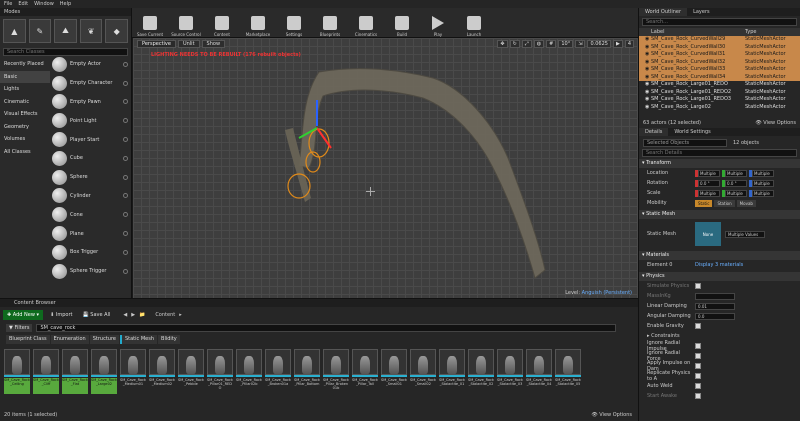  I want to click on place-item-empty-pawn: Empty Pawn, so click(91, 102).